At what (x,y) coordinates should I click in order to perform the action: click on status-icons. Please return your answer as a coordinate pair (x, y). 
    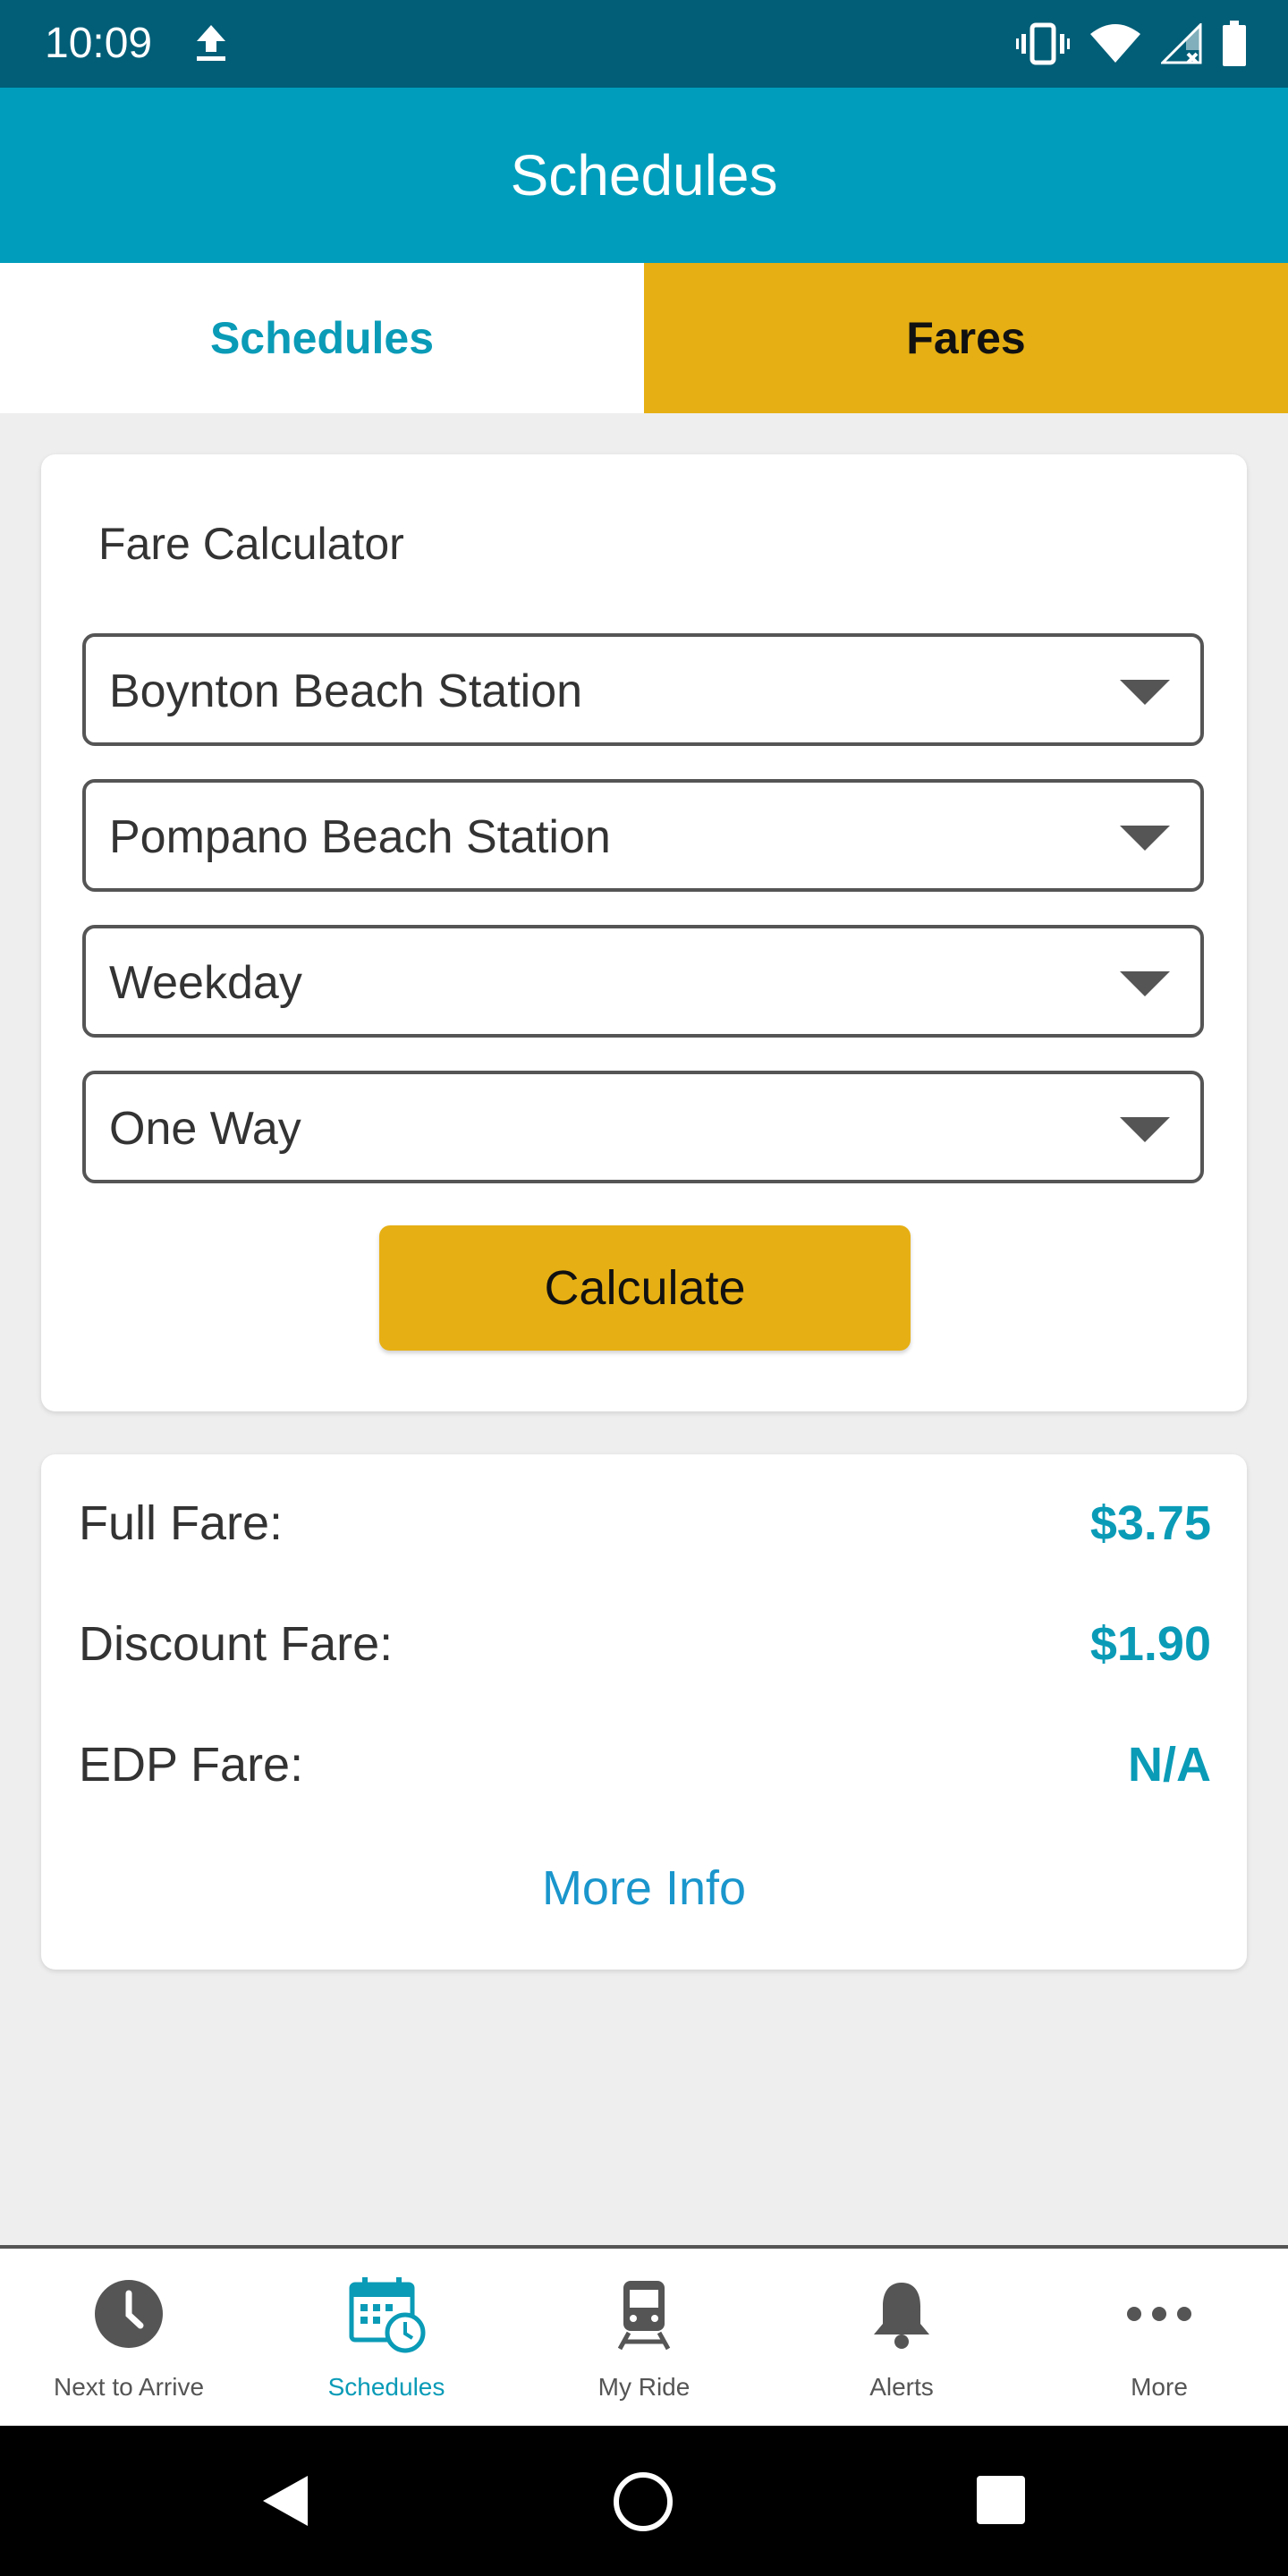
    Looking at the image, I should click on (1131, 44).